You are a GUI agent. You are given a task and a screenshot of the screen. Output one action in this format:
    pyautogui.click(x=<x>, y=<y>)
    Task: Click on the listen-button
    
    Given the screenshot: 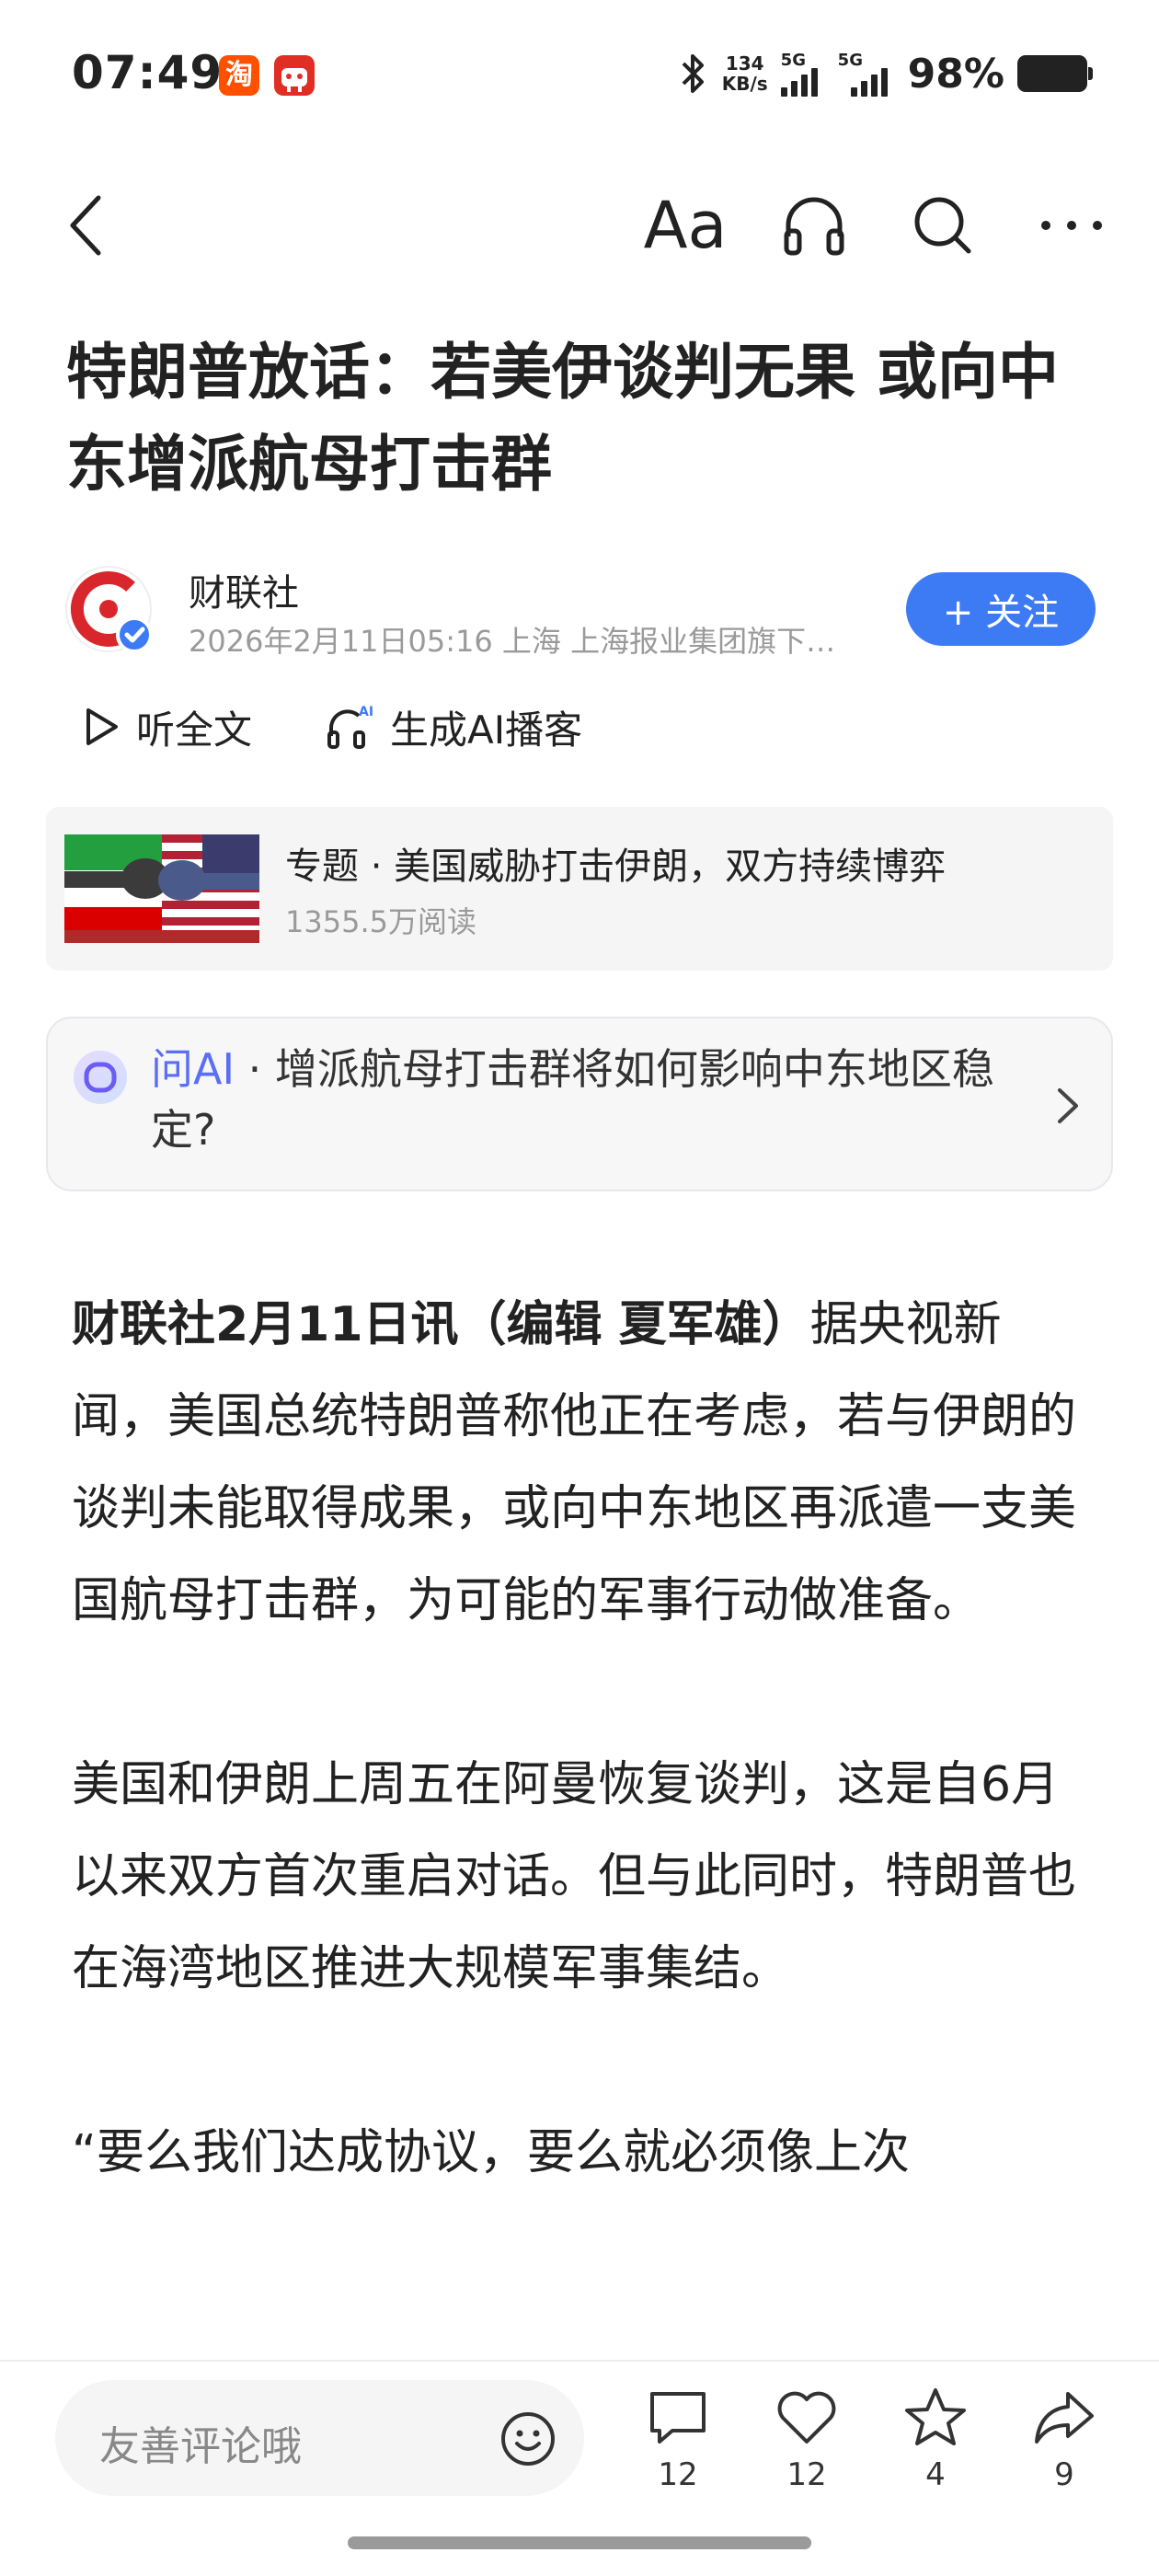 What is the action you would take?
    pyautogui.click(x=814, y=225)
    